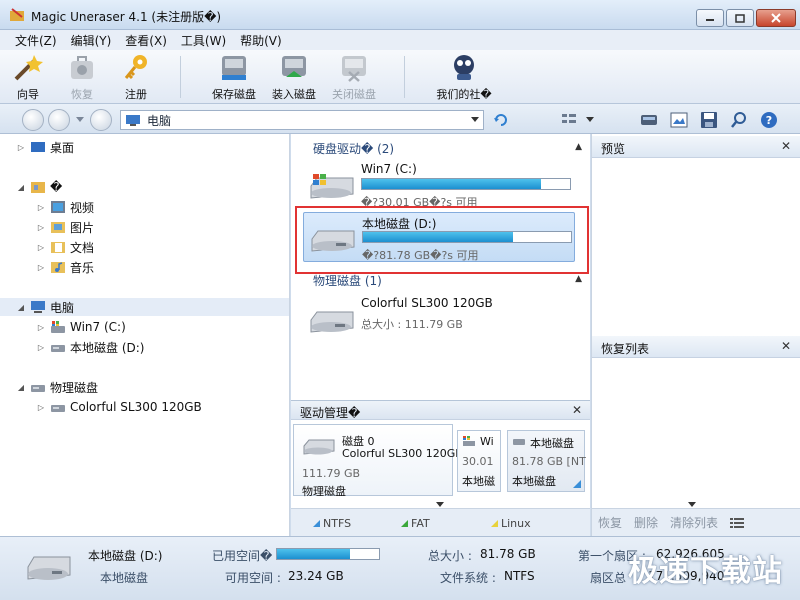 This screenshot has height=600, width=800. What do you see at coordinates (546, 461) in the screenshot?
I see `partition-card-d: 本地磁盘 81.78 GB [NT 本地磁盘` at bounding box center [546, 461].